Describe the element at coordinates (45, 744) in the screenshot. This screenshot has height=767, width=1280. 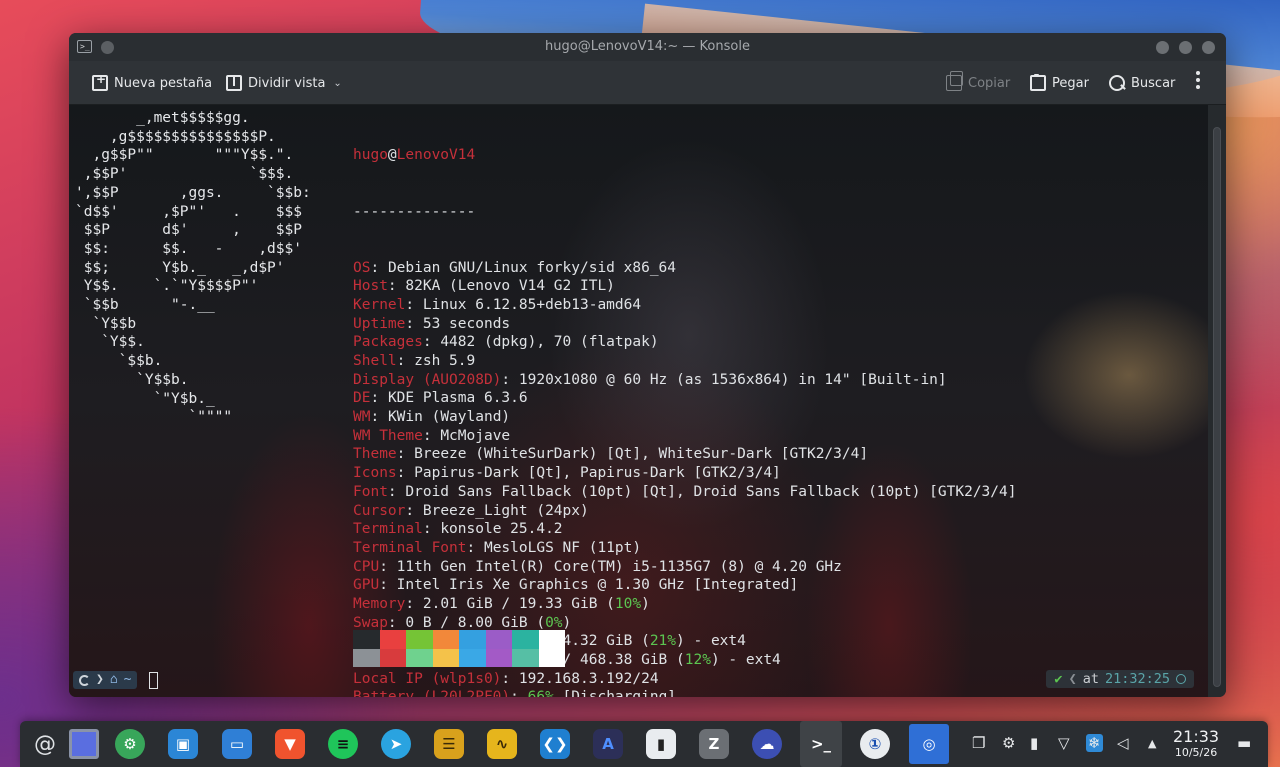
I see `app-launcher-debian-icon: @` at that location.